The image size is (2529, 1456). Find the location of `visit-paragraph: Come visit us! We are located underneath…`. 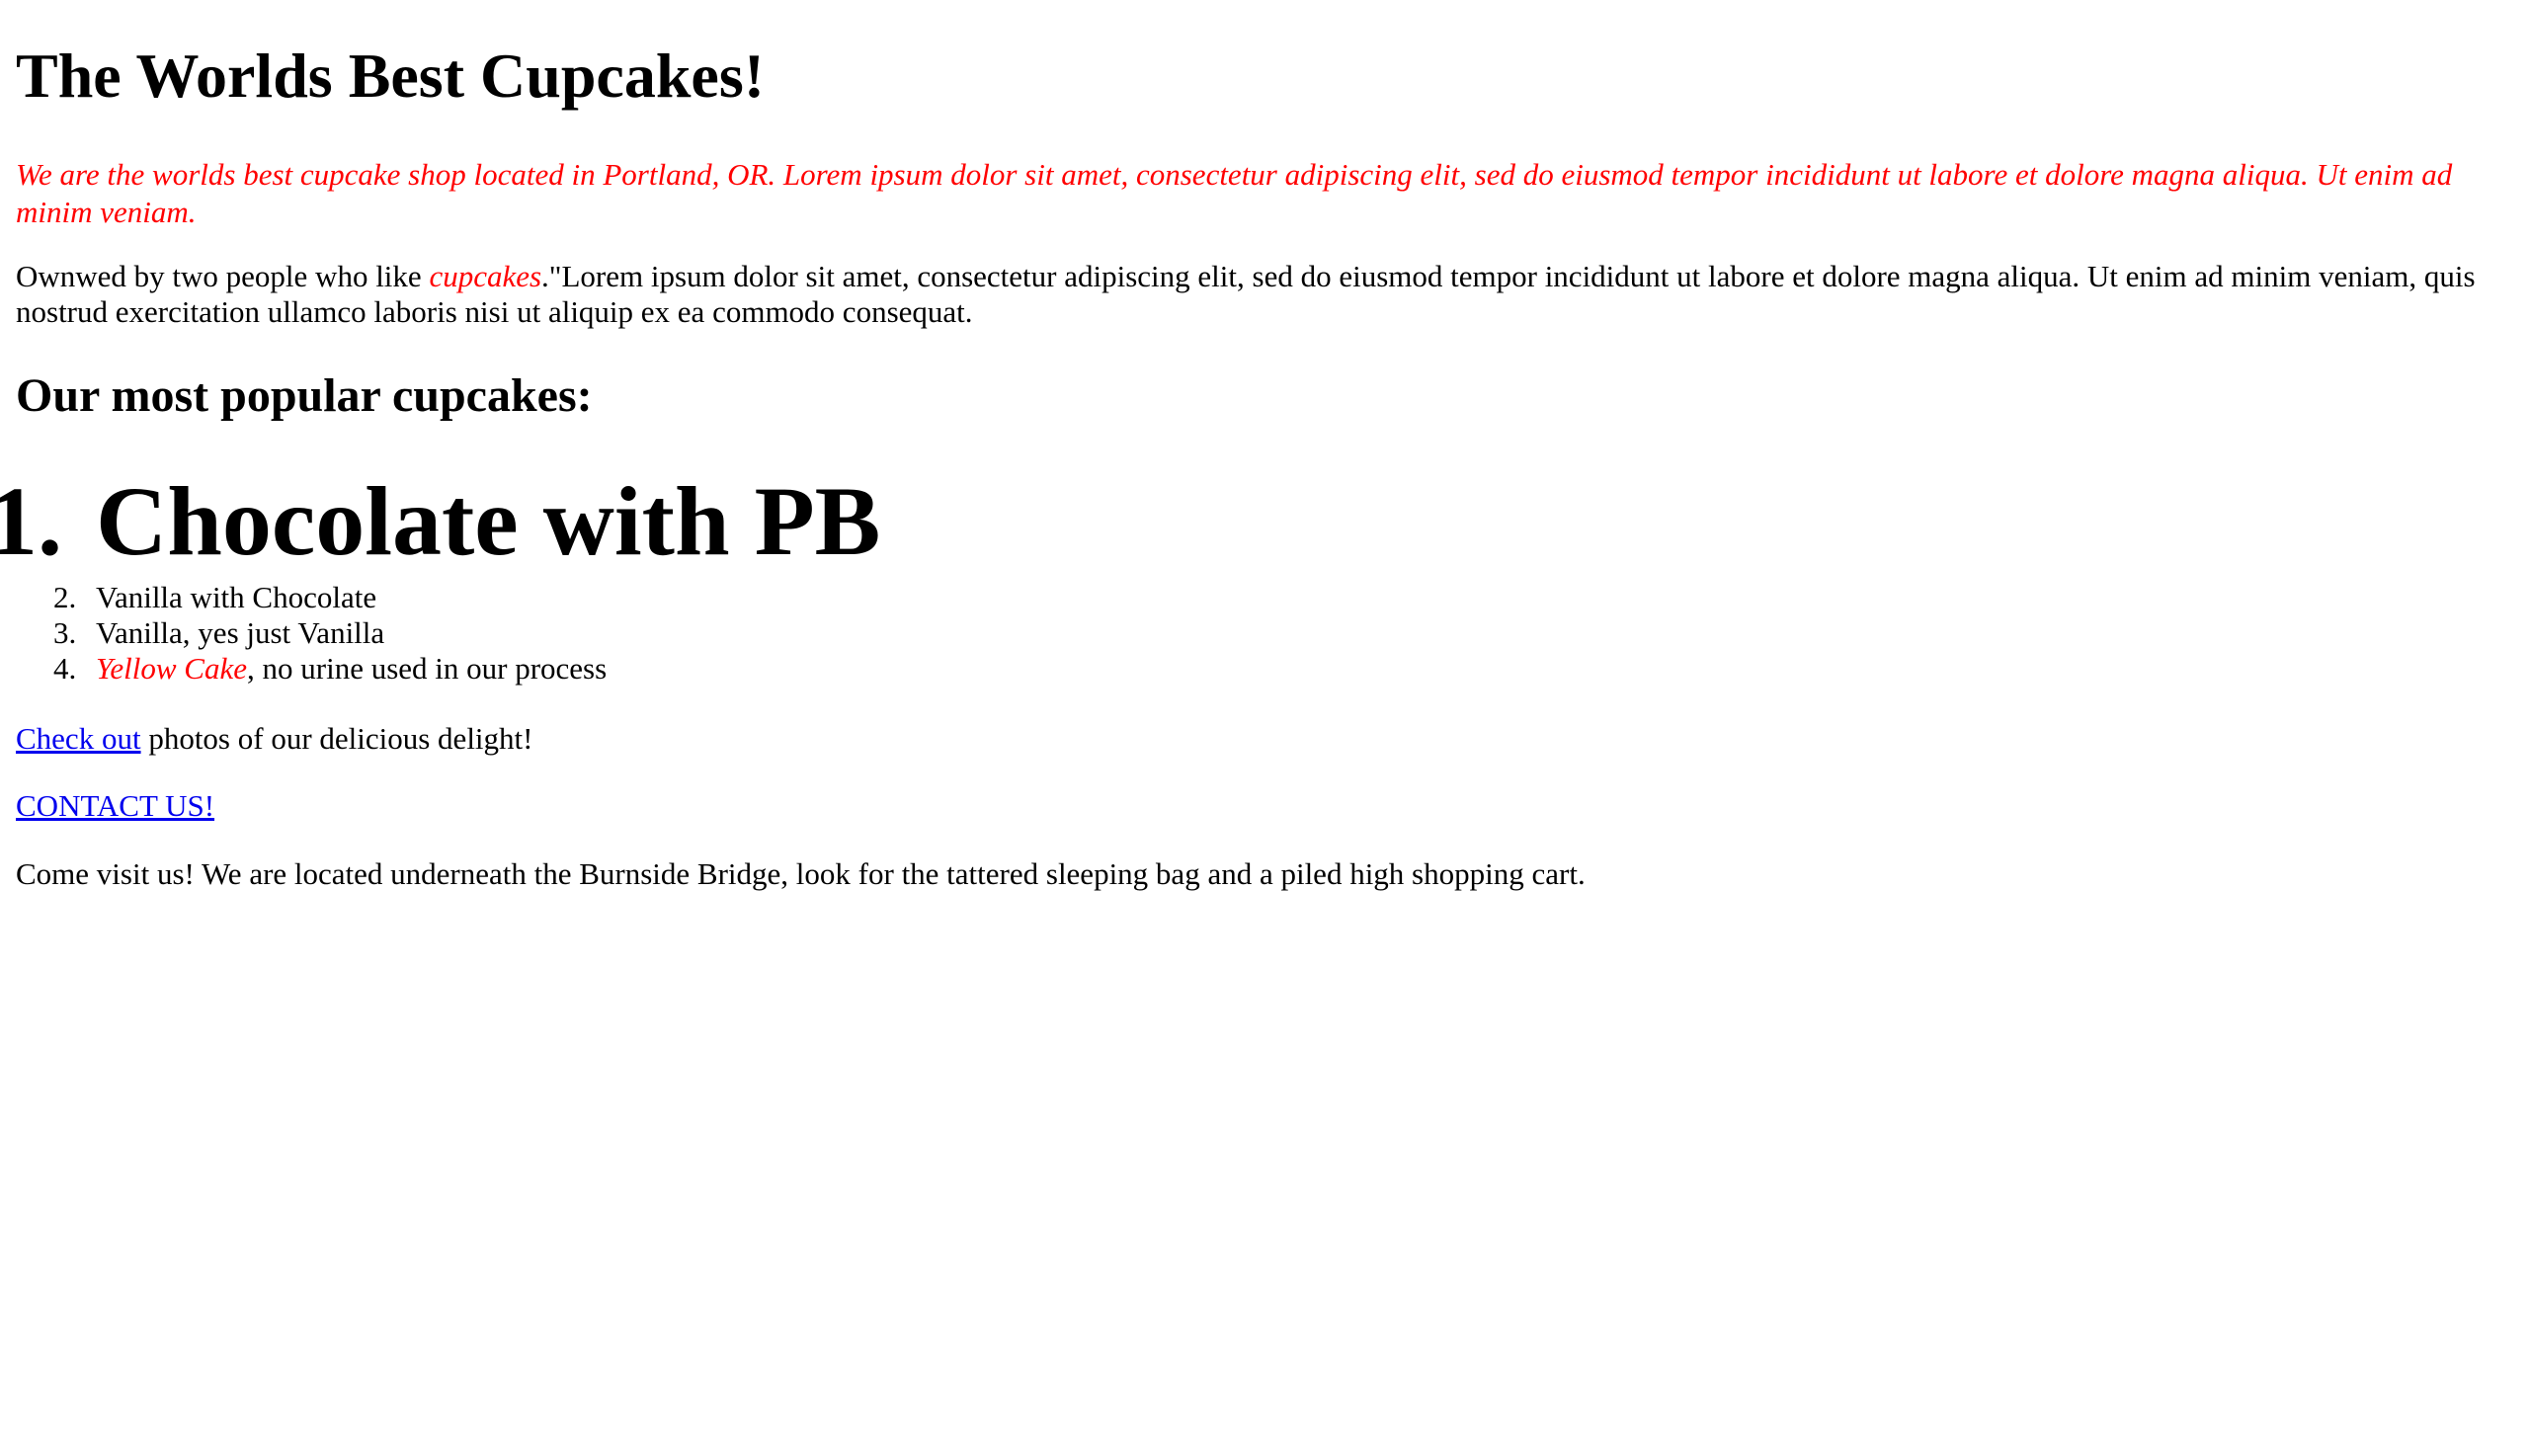

visit-paragraph: Come visit us! We are located underneath… is located at coordinates (801, 873).